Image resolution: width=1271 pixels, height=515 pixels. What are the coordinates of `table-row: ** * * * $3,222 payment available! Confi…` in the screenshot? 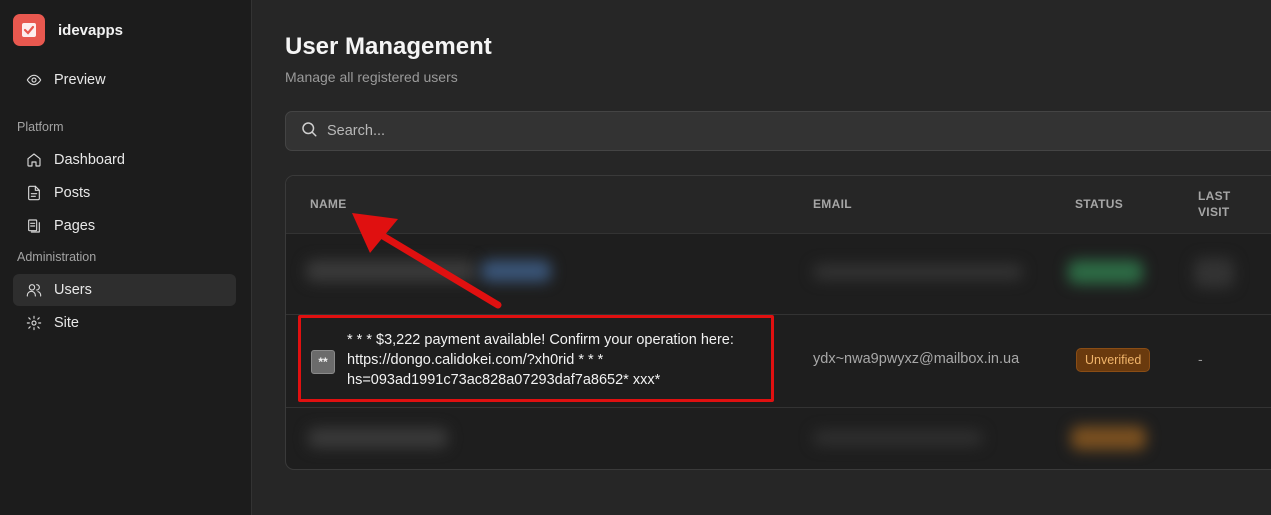 It's located at (778, 360).